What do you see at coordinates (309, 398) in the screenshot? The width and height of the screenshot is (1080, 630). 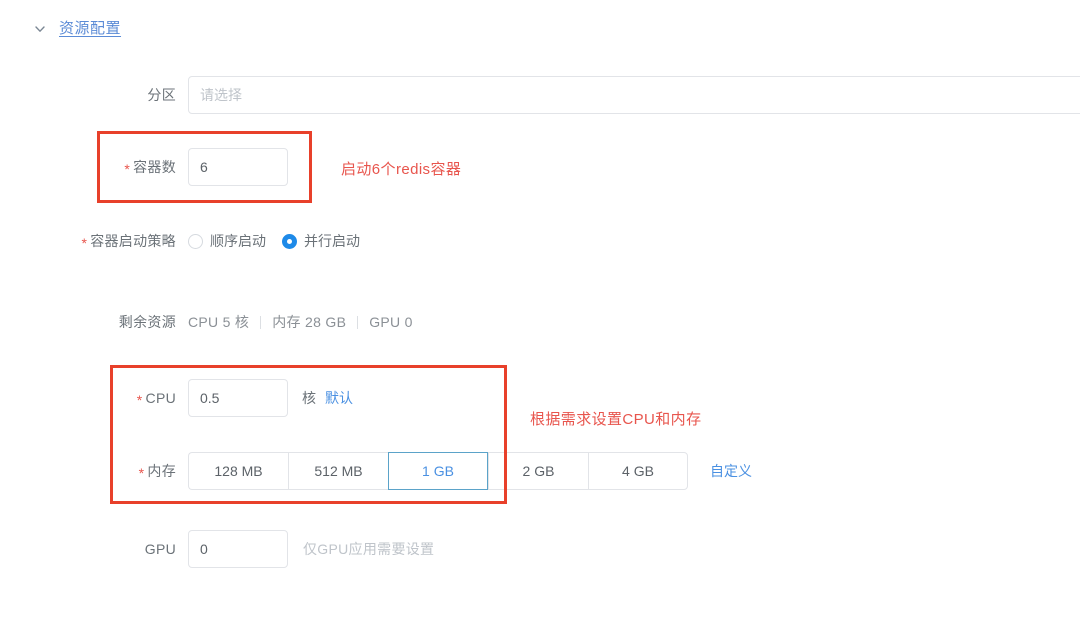 I see `cpu-unit-label: 核` at bounding box center [309, 398].